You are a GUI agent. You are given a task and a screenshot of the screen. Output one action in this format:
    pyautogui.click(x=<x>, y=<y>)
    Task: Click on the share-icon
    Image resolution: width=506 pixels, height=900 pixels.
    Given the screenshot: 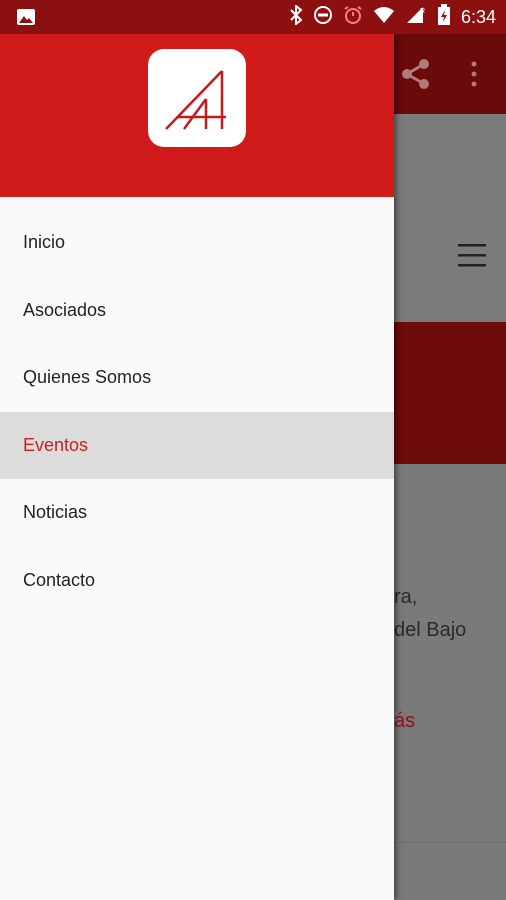 What is the action you would take?
    pyautogui.click(x=416, y=76)
    